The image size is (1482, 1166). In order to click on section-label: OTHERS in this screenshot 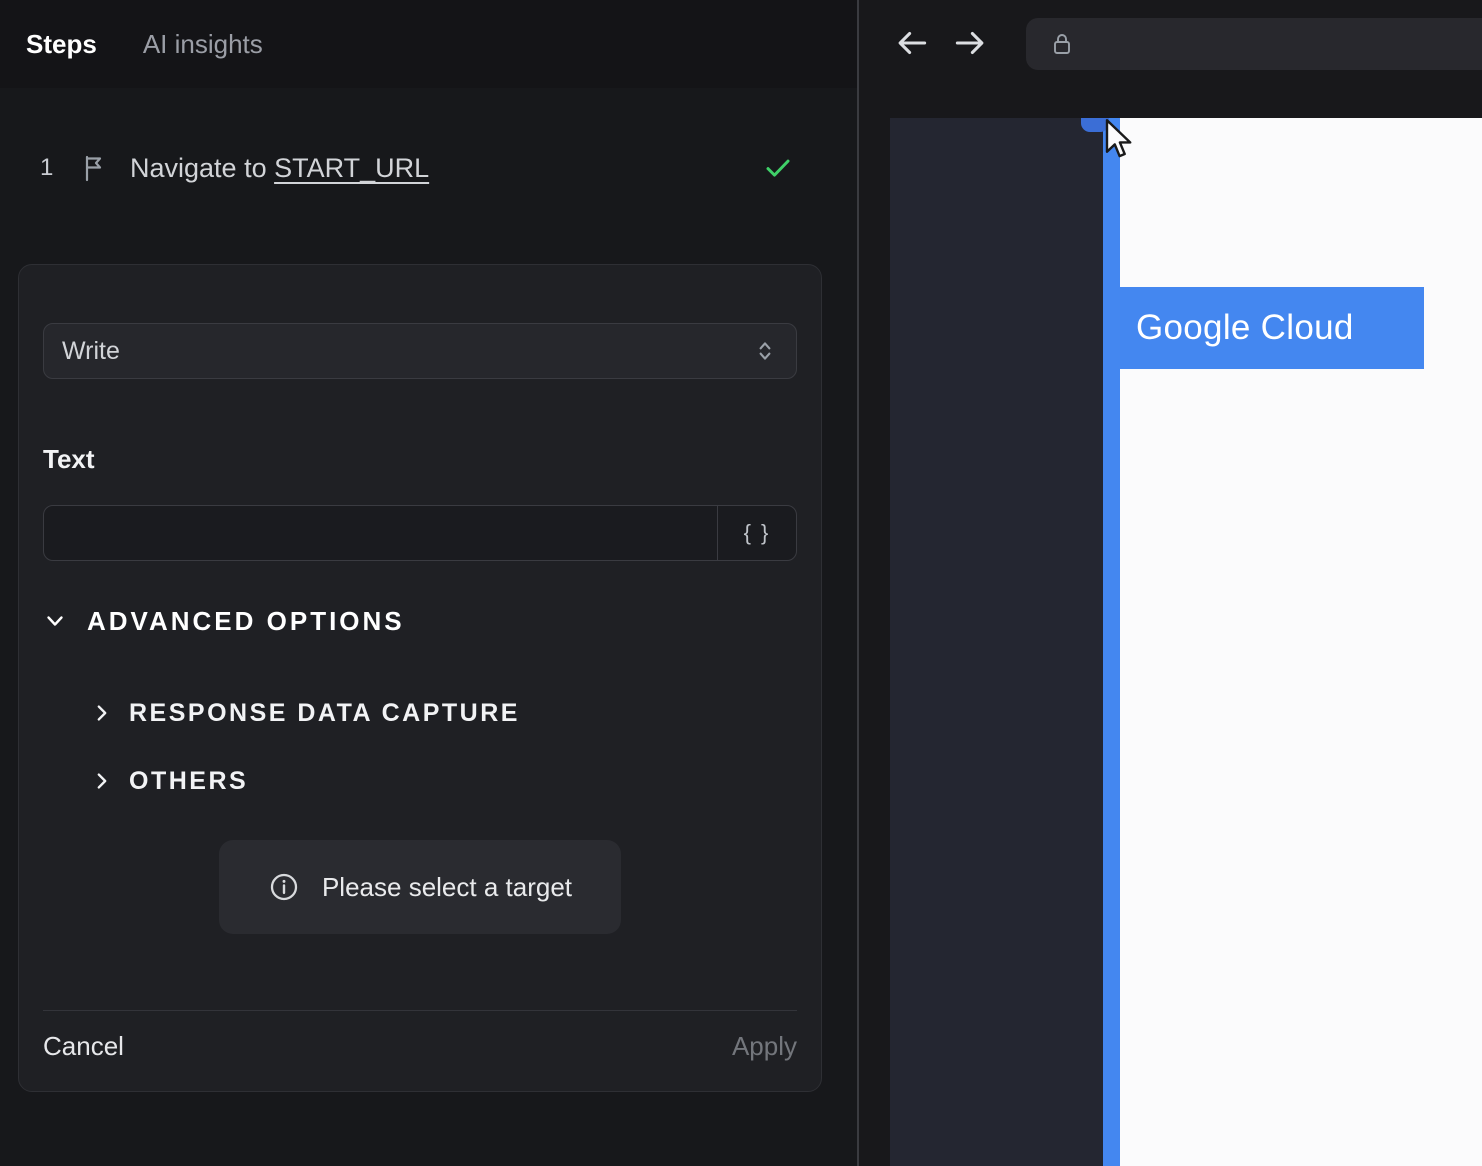, I will do `click(189, 780)`.